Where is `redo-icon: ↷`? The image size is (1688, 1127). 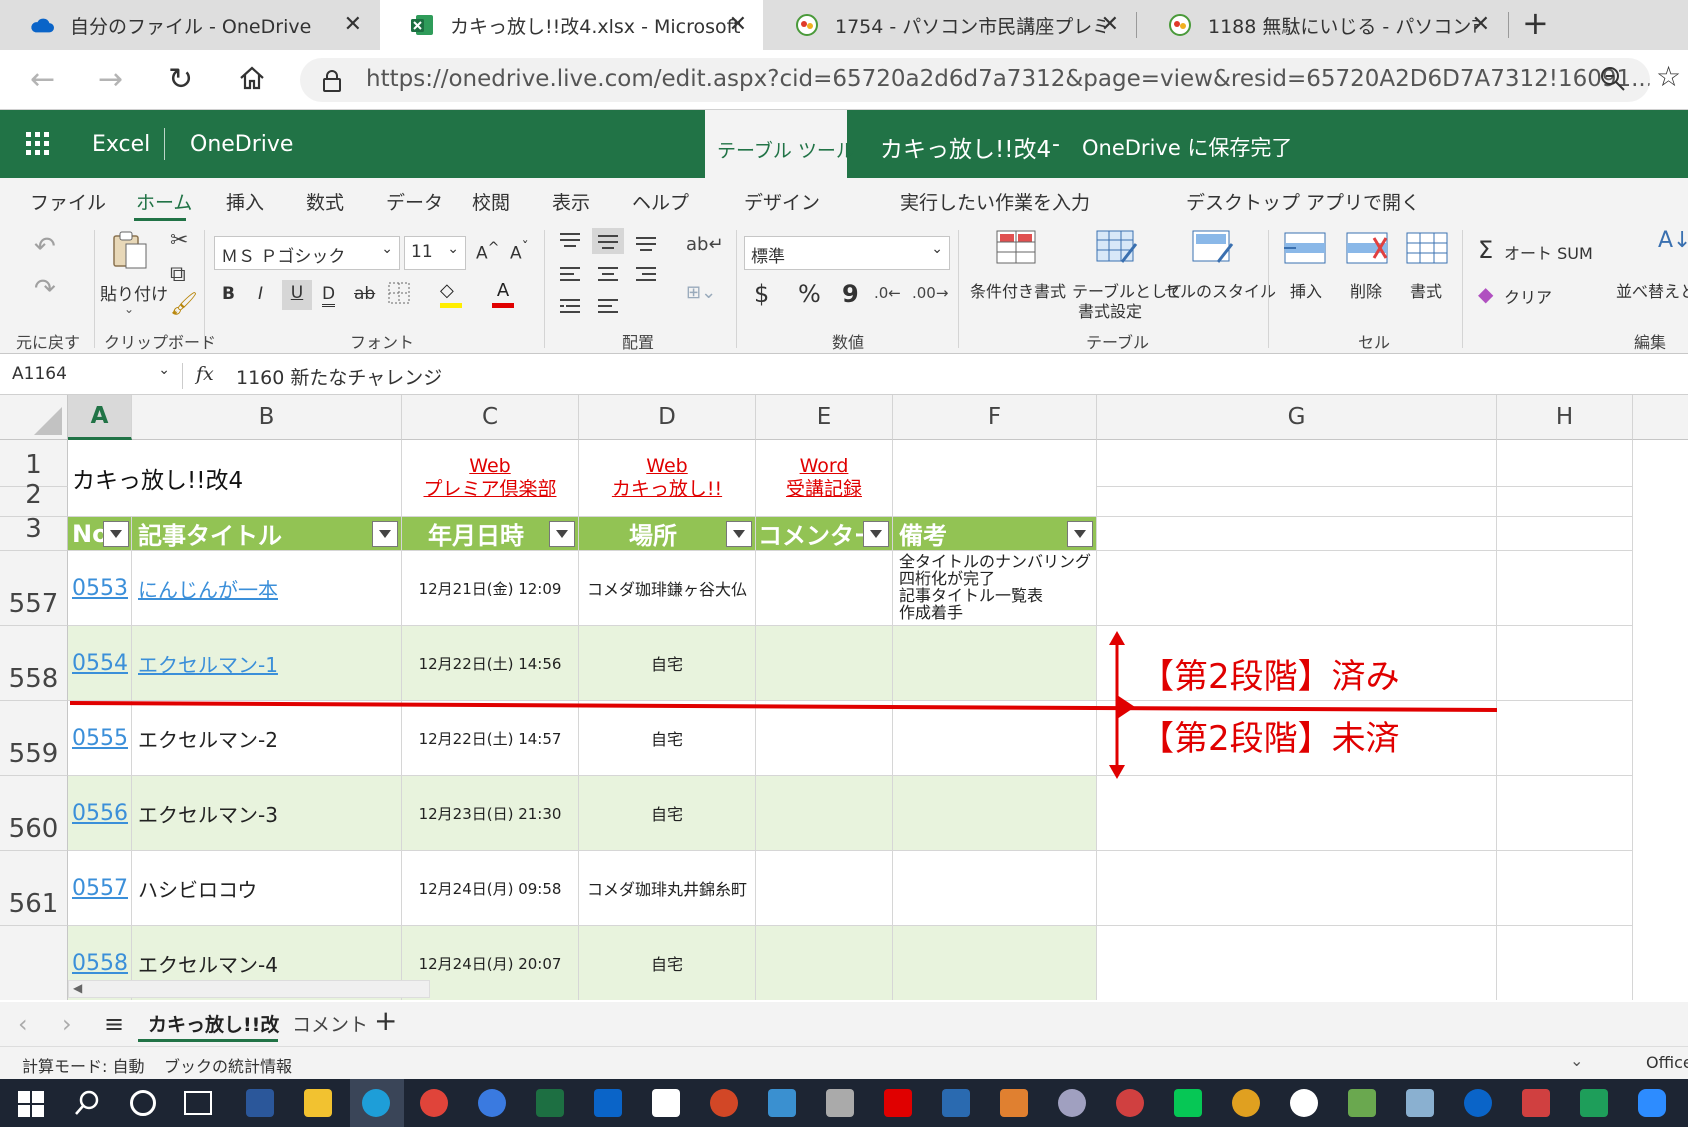 redo-icon: ↷ is located at coordinates (45, 289).